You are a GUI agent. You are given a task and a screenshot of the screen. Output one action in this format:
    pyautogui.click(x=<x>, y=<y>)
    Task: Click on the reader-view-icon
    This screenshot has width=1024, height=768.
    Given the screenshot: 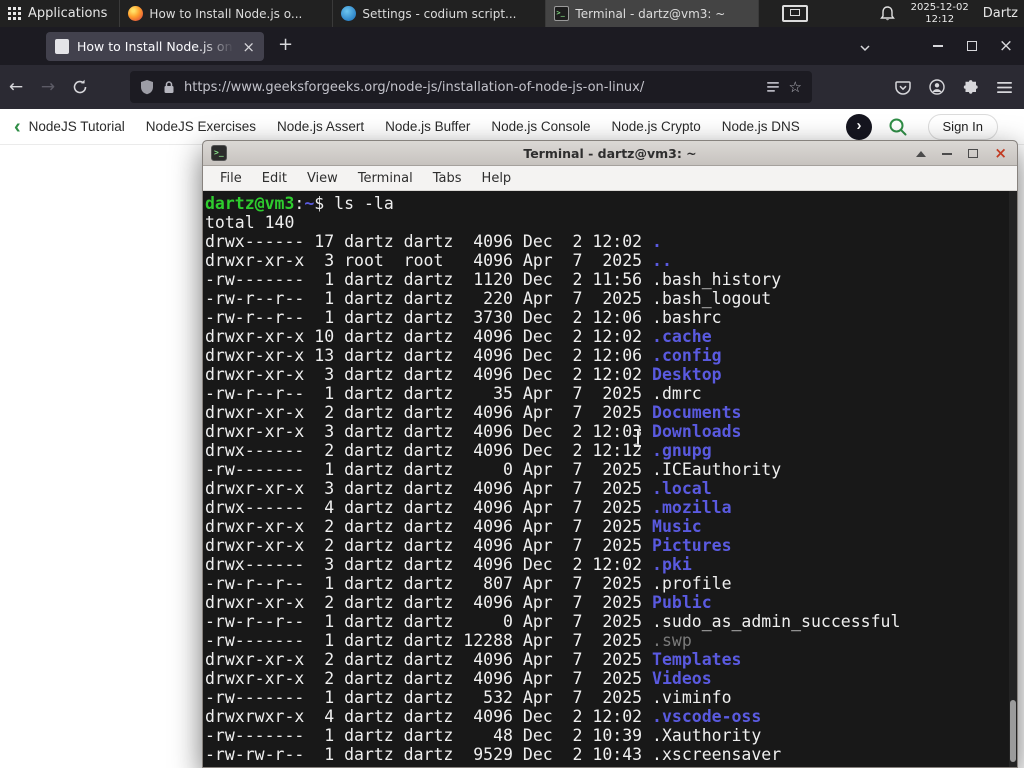 What is the action you would take?
    pyautogui.click(x=773, y=87)
    